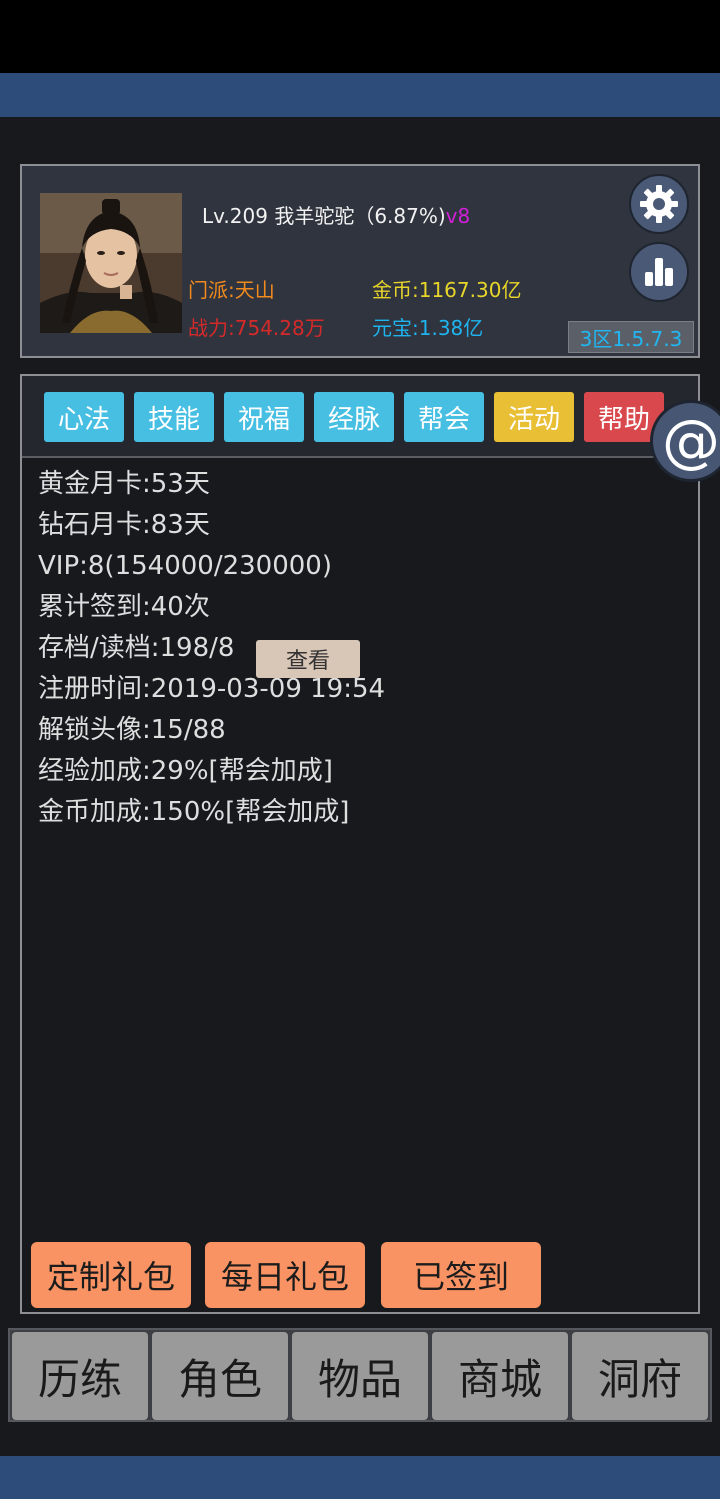 This screenshot has height=1499, width=720. I want to click on stats-button, so click(659, 272).